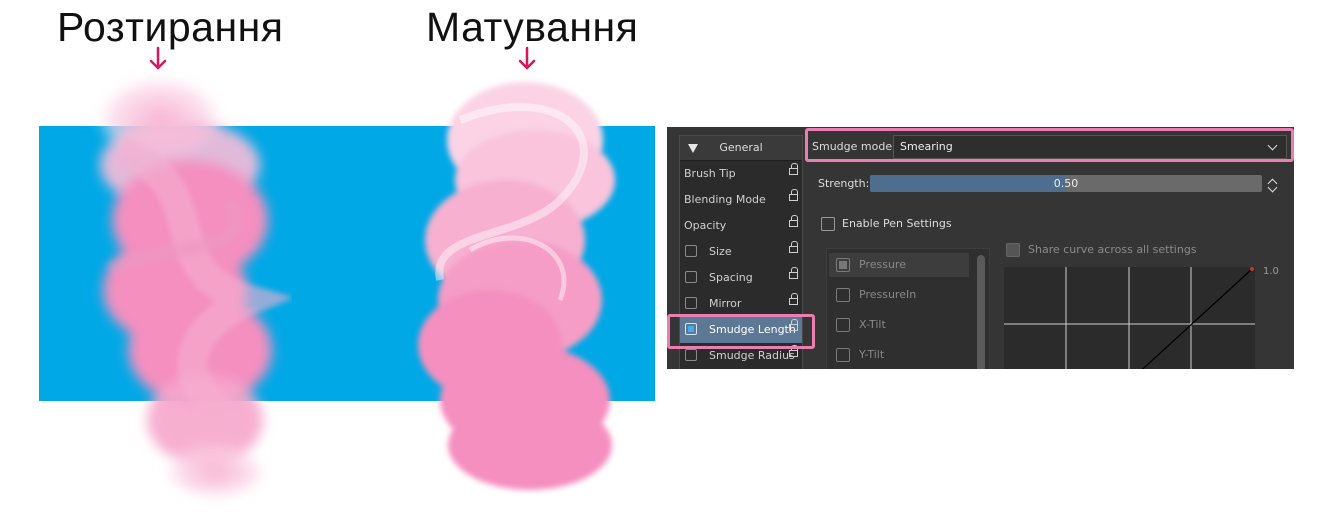 The height and width of the screenshot is (525, 1335). I want to click on smudge-mode-row: Smudge mode: Smearing, so click(1049, 147).